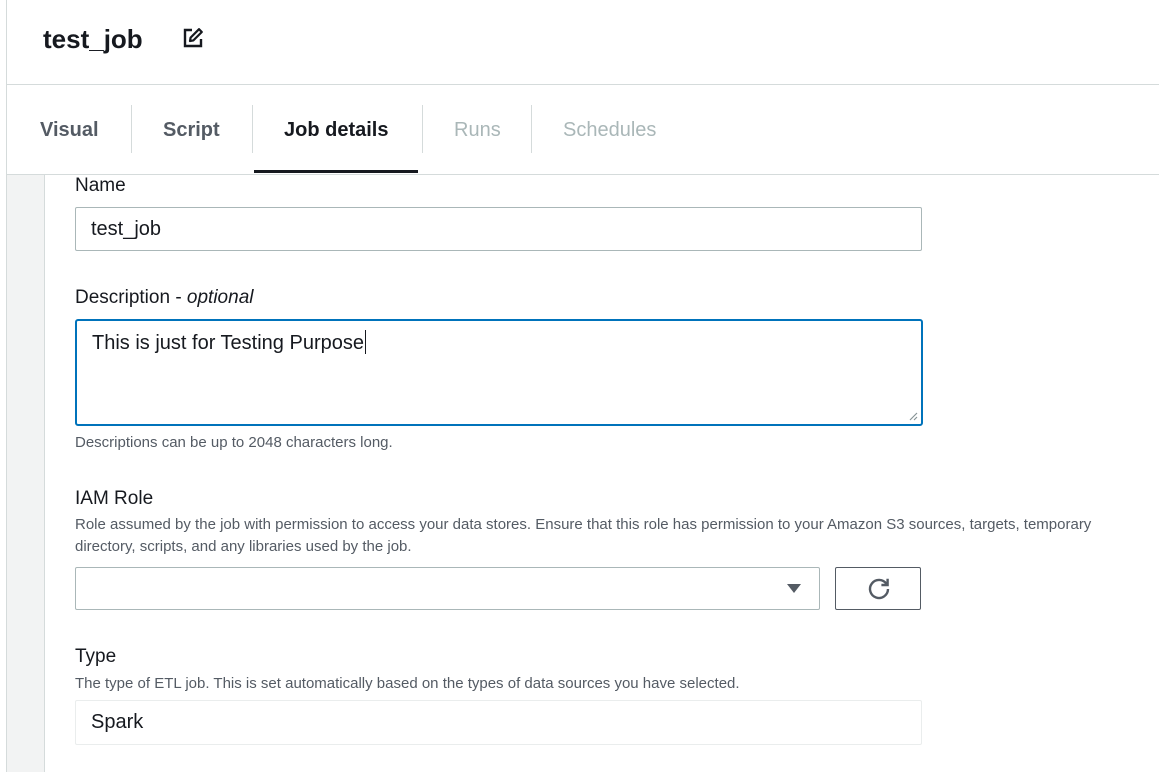 The width and height of the screenshot is (1159, 772). I want to click on name-label: Name, so click(100, 185).